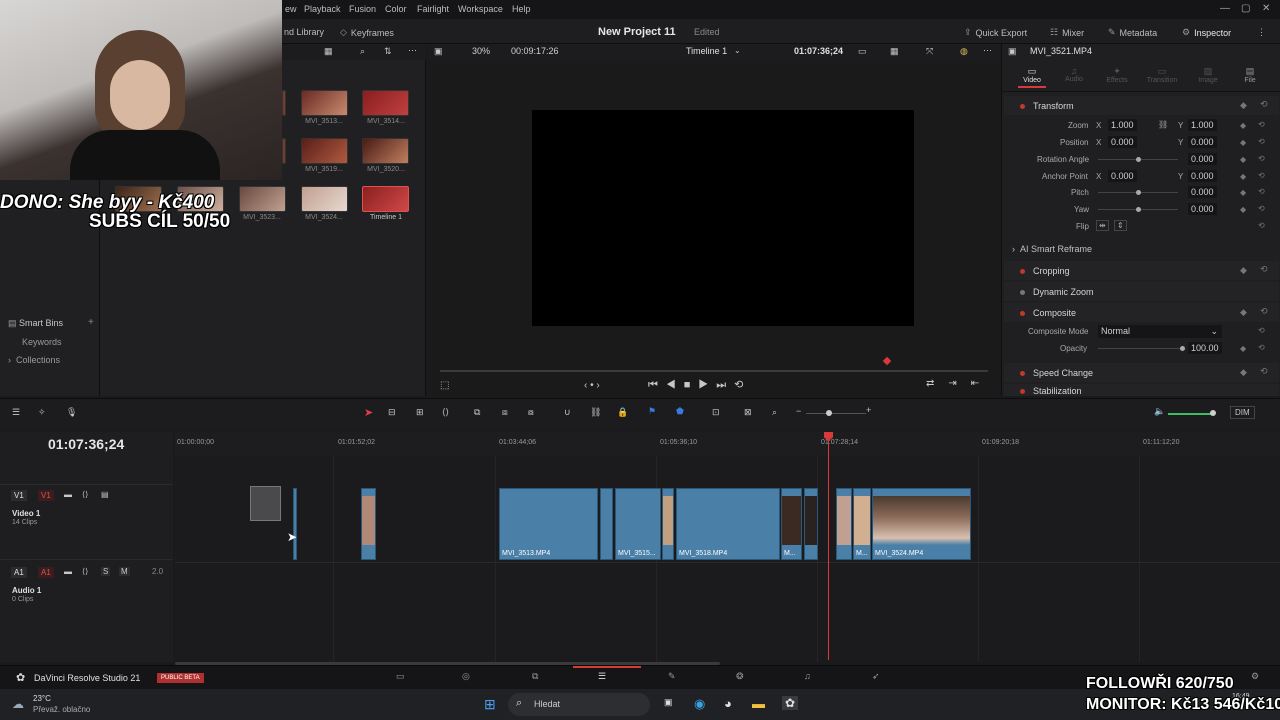 The image size is (1280, 720). I want to click on rotation-field: 0.000, so click(1202, 159).